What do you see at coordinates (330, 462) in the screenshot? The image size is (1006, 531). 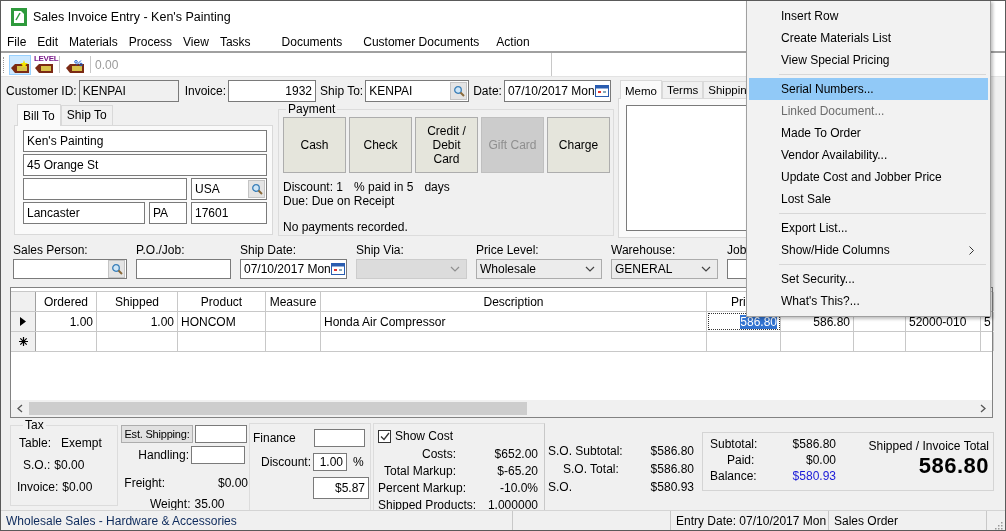 I see `discount-field: 1.00` at bounding box center [330, 462].